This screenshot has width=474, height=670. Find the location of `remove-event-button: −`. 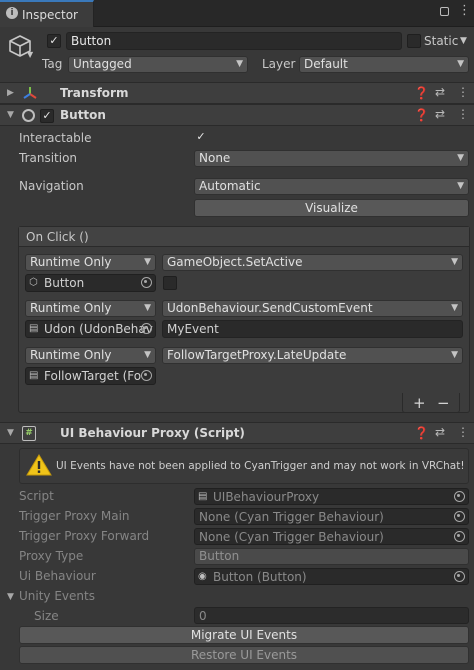

remove-event-button: − is located at coordinates (443, 403).